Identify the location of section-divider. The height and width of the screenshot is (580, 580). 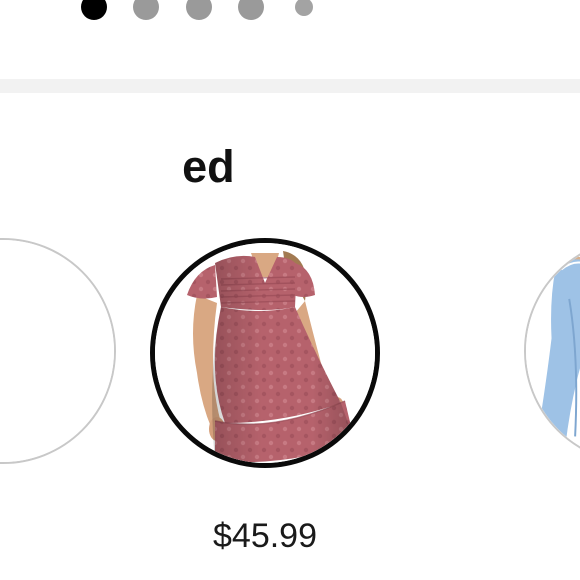
(290, 86).